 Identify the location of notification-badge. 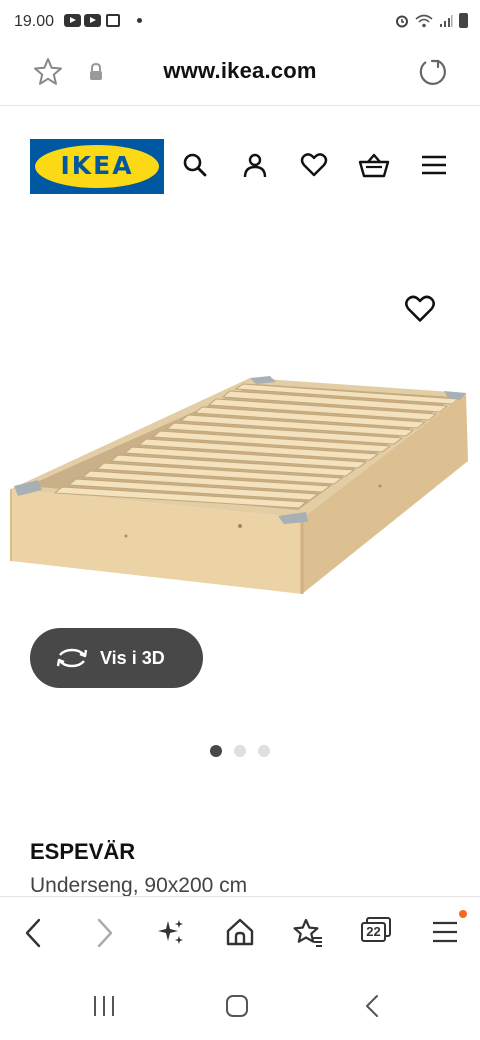
(463, 914).